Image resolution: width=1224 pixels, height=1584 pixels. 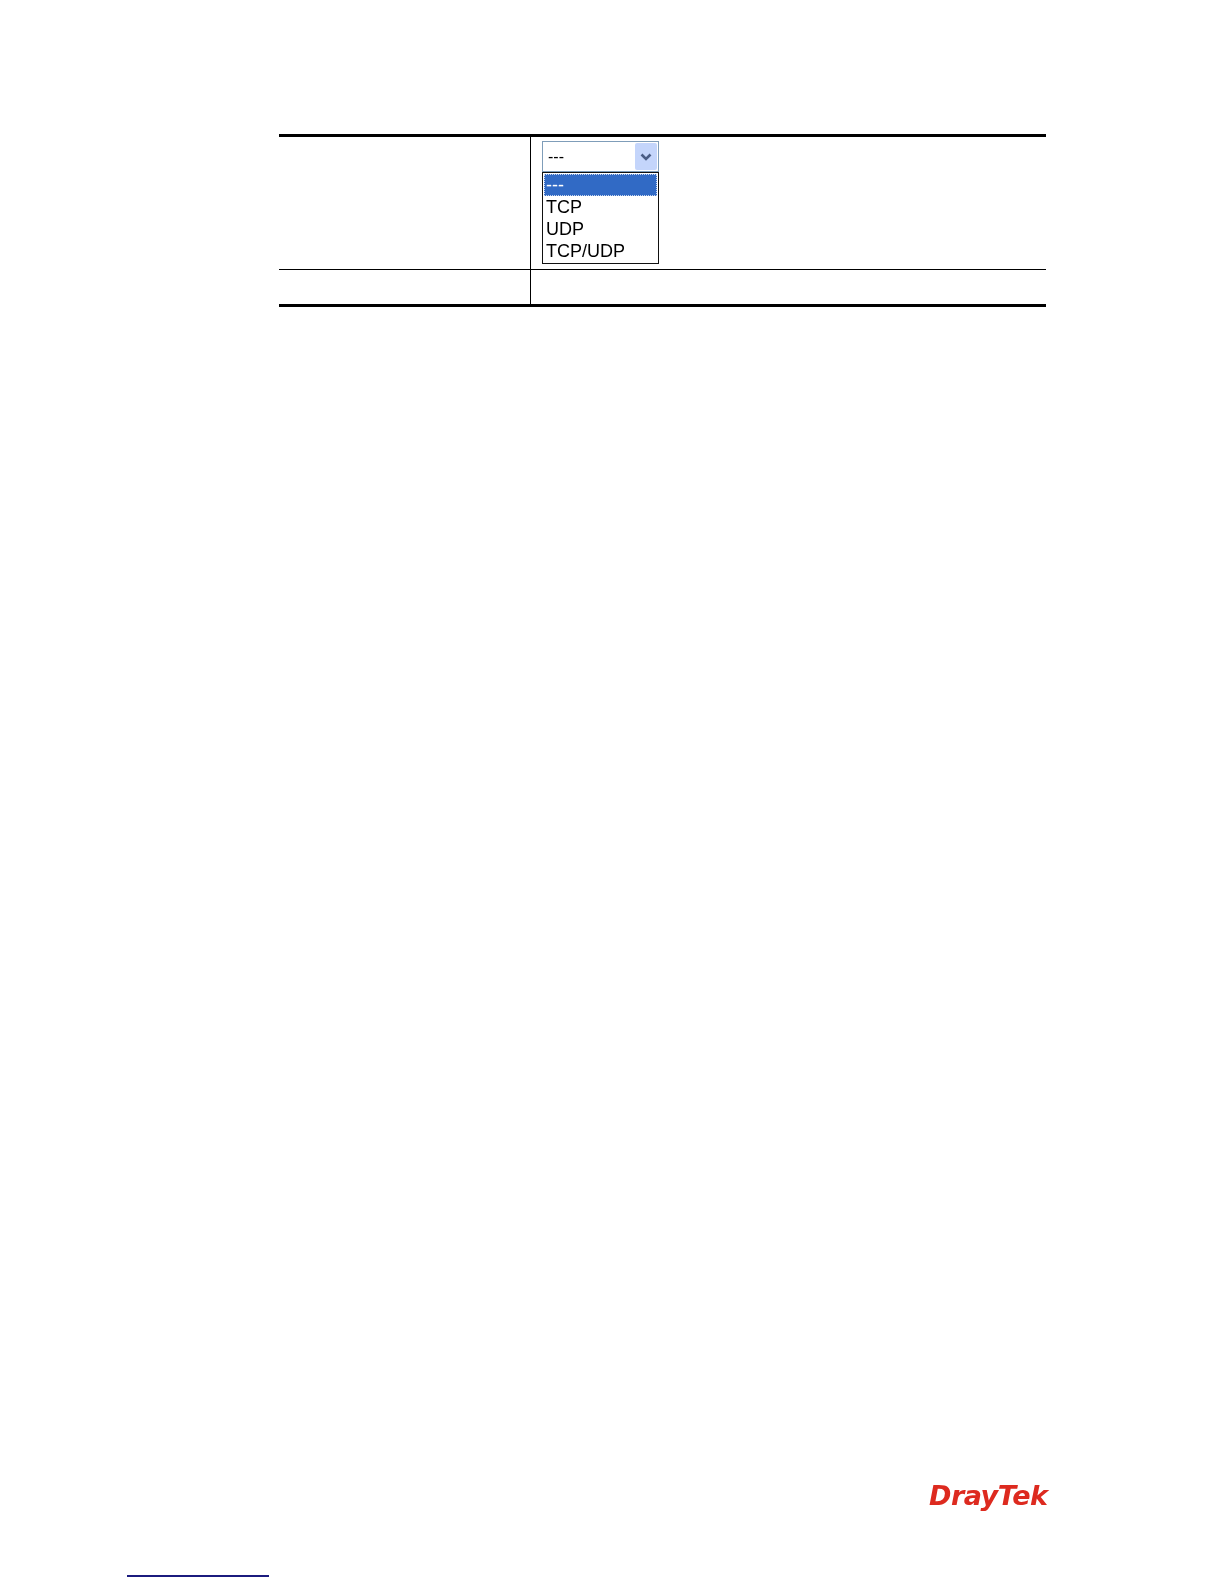 I want to click on chevron-down-icon, so click(x=646, y=156).